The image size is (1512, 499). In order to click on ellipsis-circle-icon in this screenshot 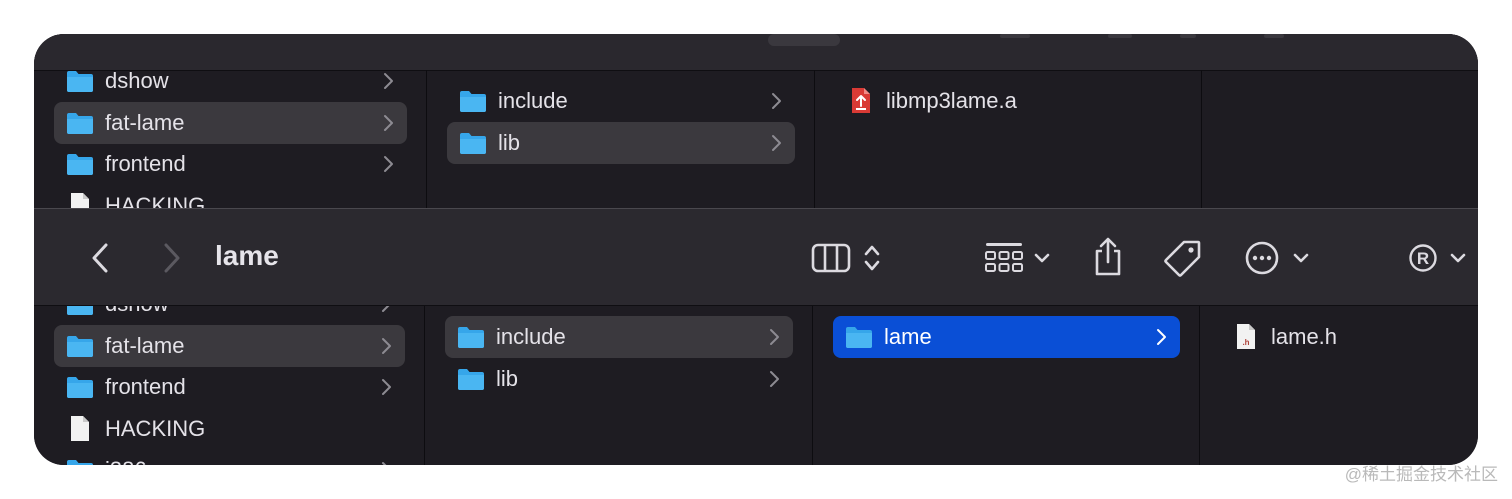, I will do `click(1277, 258)`.